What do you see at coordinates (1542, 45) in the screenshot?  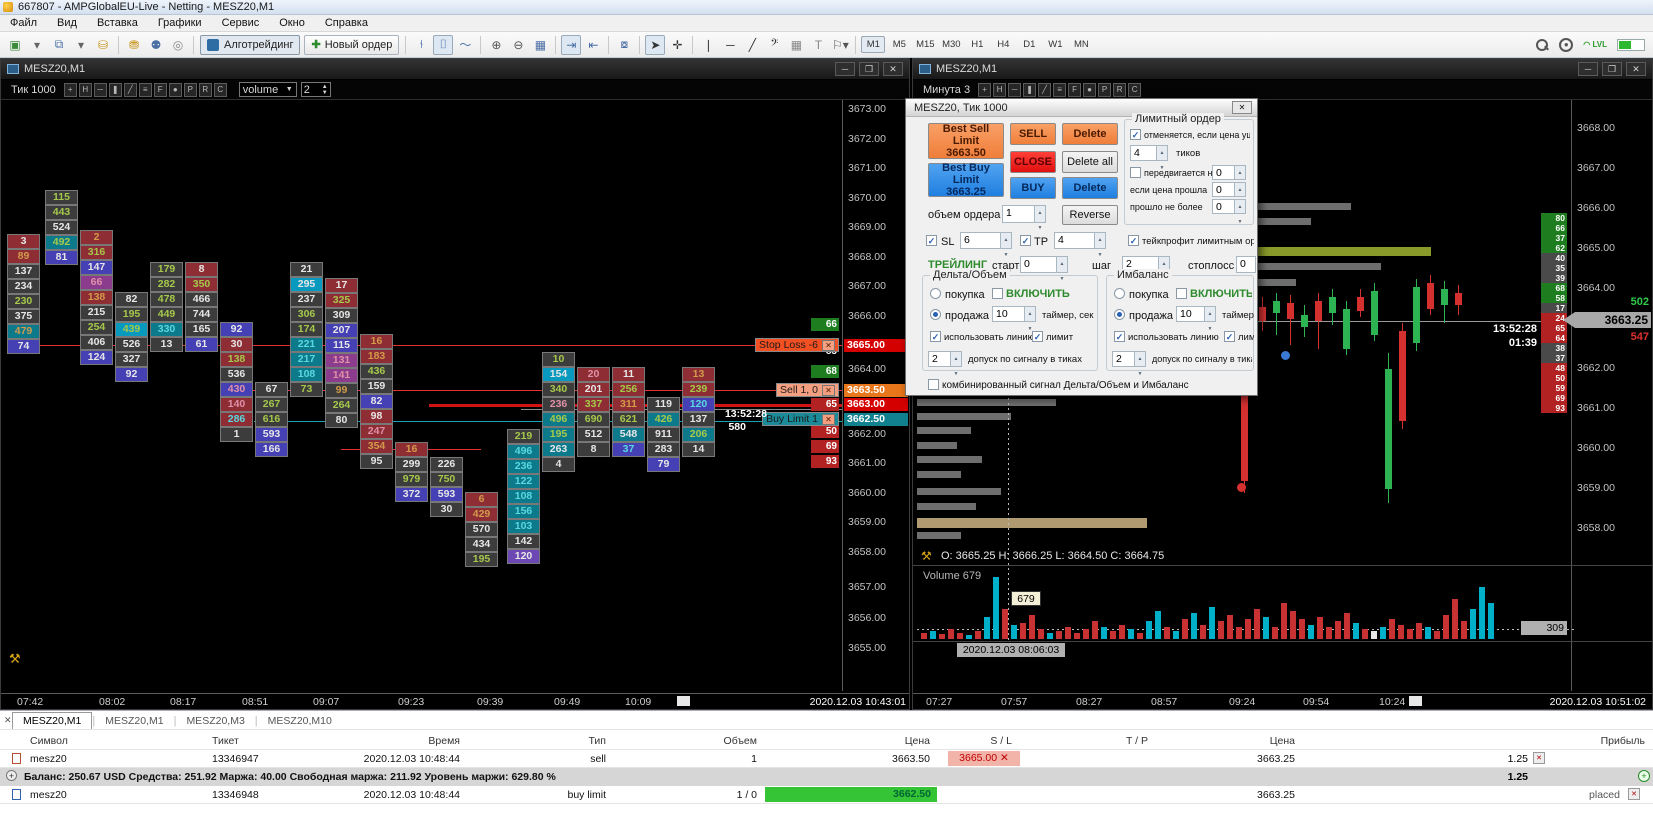 I see `search-icon` at bounding box center [1542, 45].